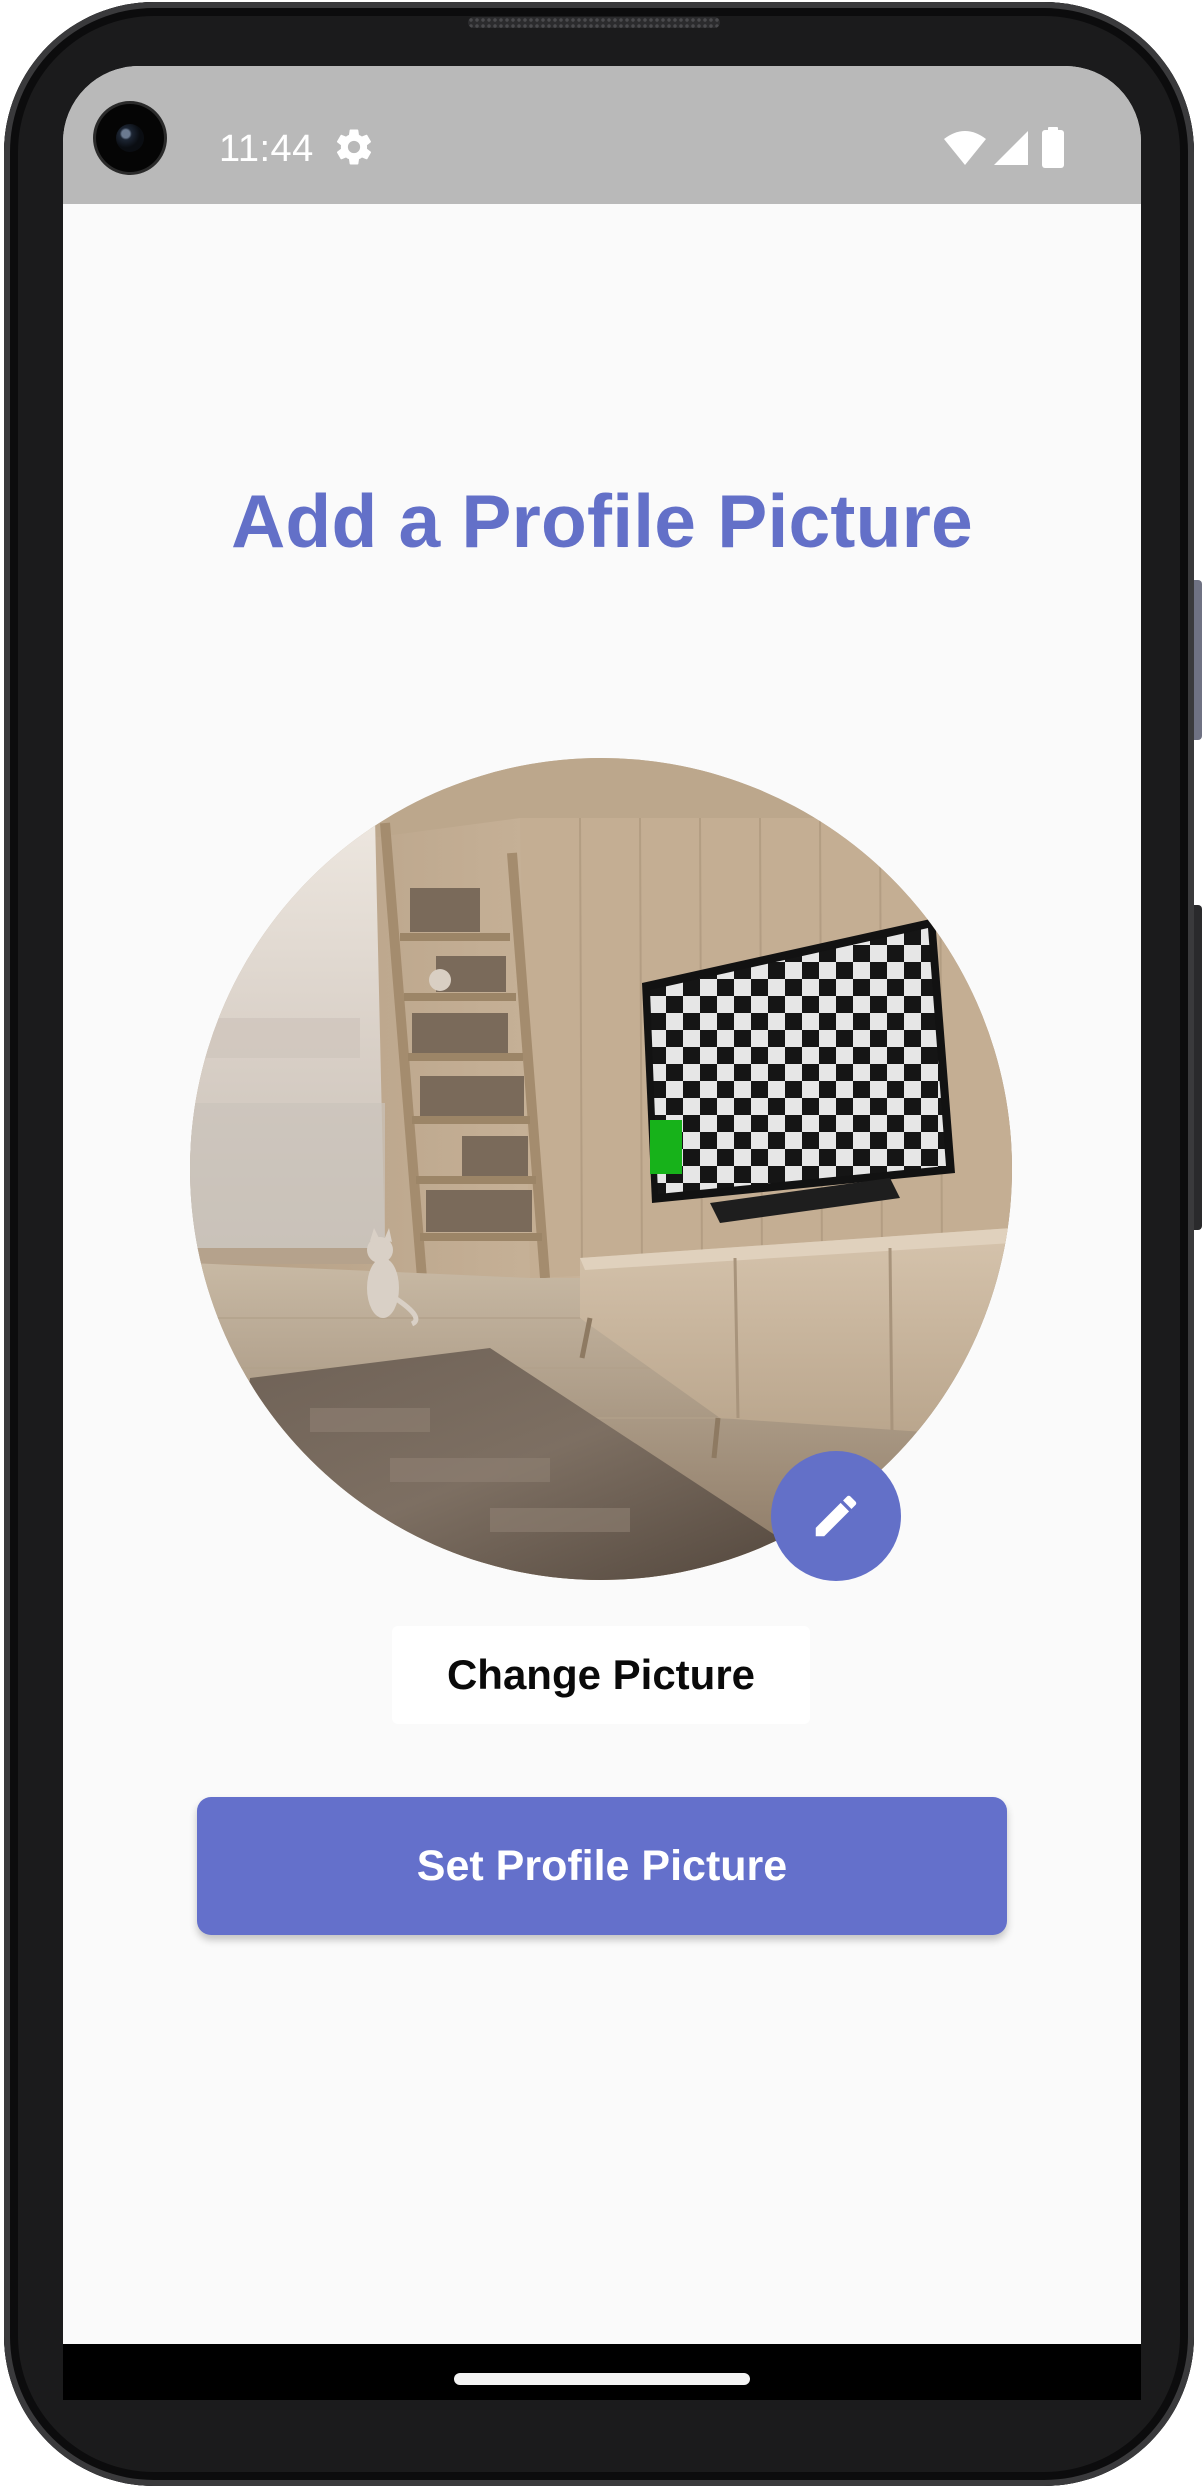 The height and width of the screenshot is (2491, 1204). Describe the element at coordinates (1198, 1067) in the screenshot. I see `volume-button` at that location.